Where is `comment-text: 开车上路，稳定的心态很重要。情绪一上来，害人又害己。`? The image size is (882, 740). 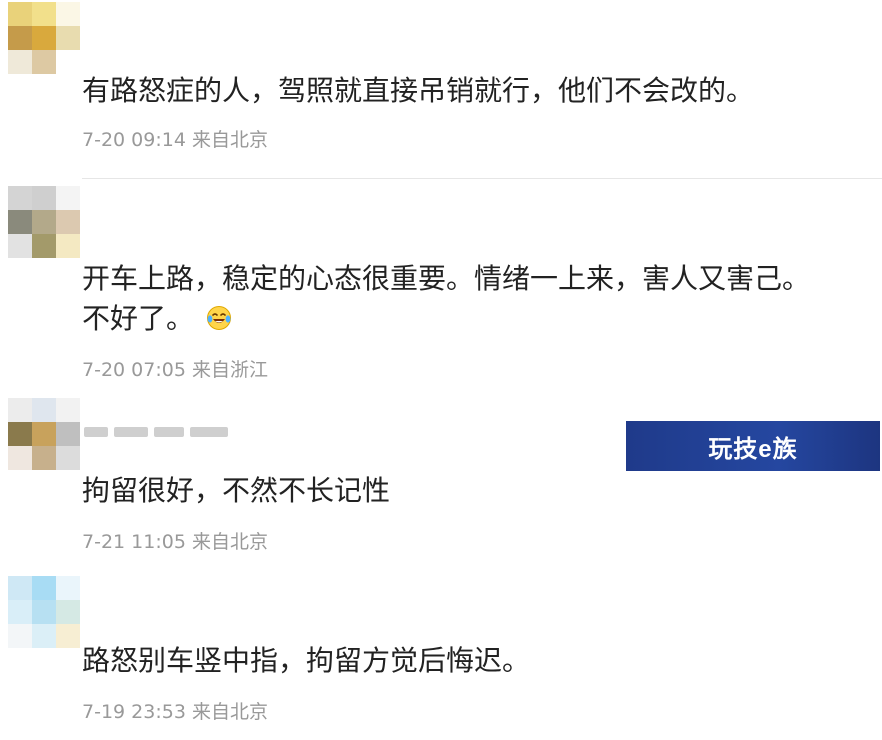
comment-text: 开车上路，稳定的心态很重要。情绪一上来，害人又害己。 is located at coordinates (446, 279).